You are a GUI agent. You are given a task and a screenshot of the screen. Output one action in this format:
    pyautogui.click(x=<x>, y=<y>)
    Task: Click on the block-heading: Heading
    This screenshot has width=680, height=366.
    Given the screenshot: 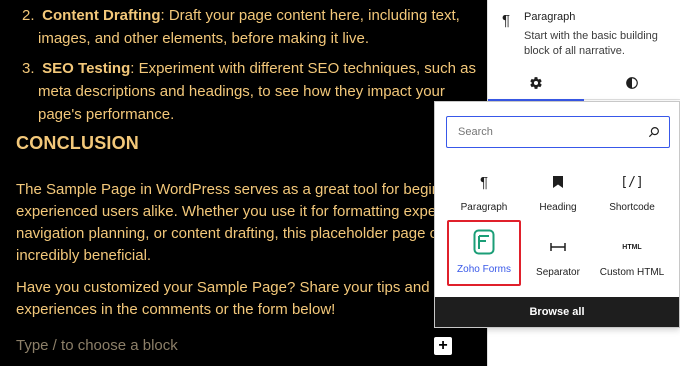 What is the action you would take?
    pyautogui.click(x=558, y=195)
    